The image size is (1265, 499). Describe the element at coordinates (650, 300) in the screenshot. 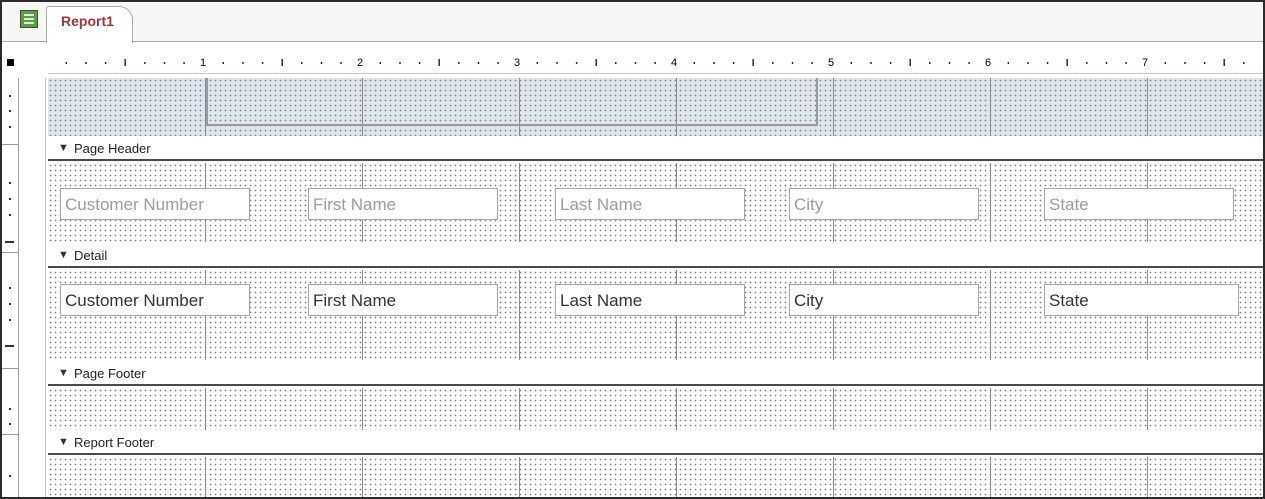

I see `last-name-textbox: Last Name` at that location.